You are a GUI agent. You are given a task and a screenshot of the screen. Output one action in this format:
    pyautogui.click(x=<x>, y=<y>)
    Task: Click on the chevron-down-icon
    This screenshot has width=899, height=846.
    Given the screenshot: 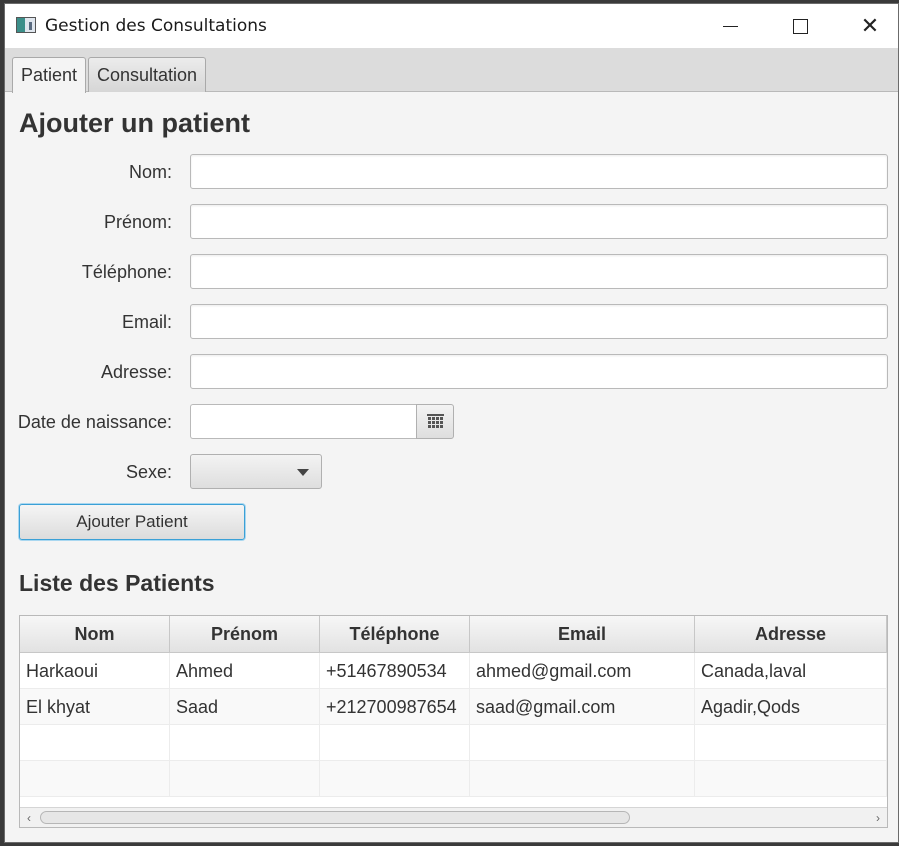 What is the action you would take?
    pyautogui.click(x=303, y=472)
    